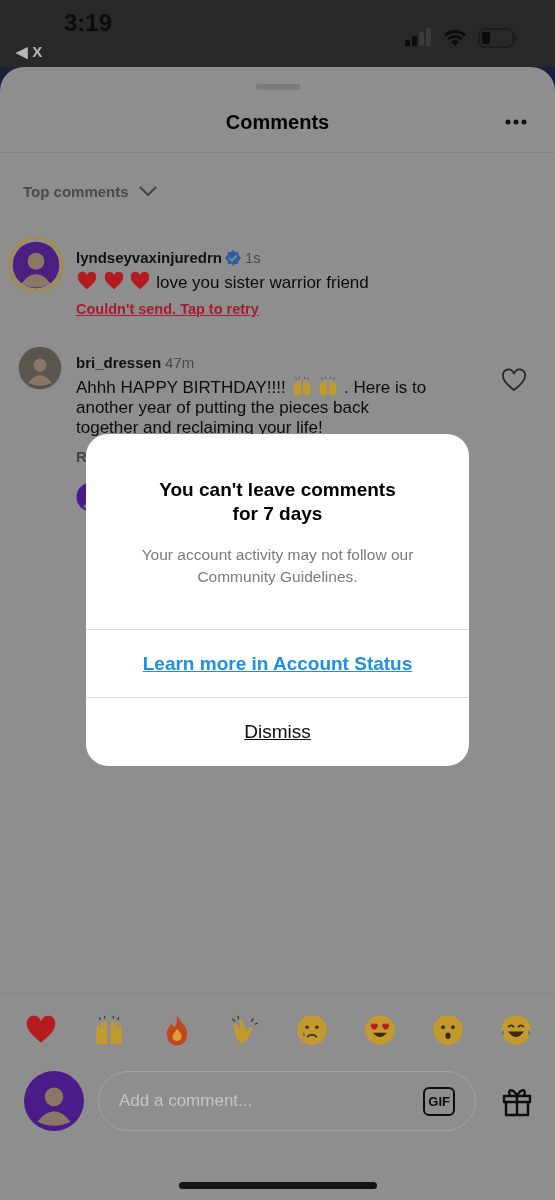 The image size is (555, 1200). Describe the element at coordinates (119, 362) in the screenshot. I see `username: bri_dressen` at that location.